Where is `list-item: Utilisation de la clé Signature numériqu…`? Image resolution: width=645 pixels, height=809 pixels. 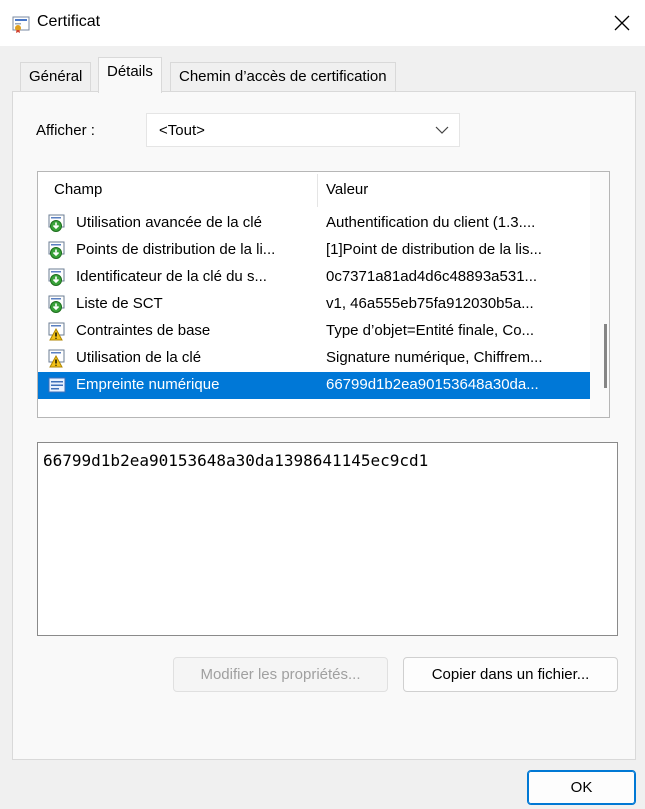
list-item: Utilisation de la clé Signature numériqu… is located at coordinates (314, 358).